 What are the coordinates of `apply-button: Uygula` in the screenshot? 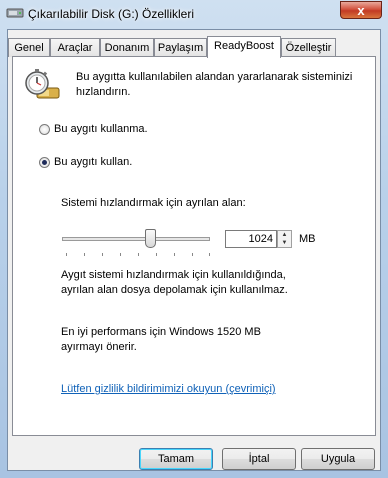 It's located at (338, 459).